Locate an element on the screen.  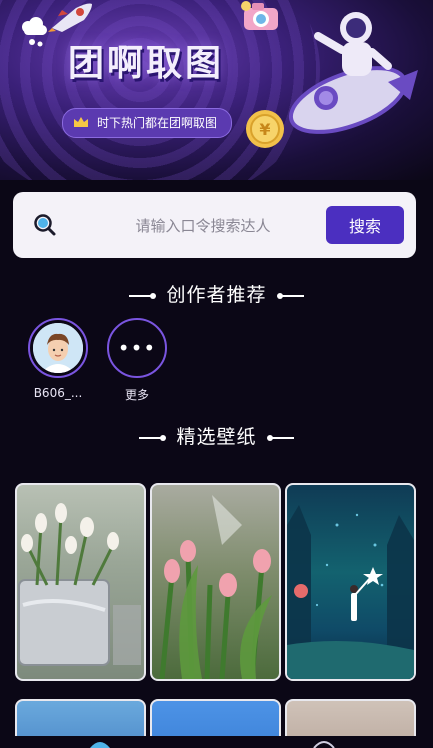
avatar is located at coordinates (58, 348).